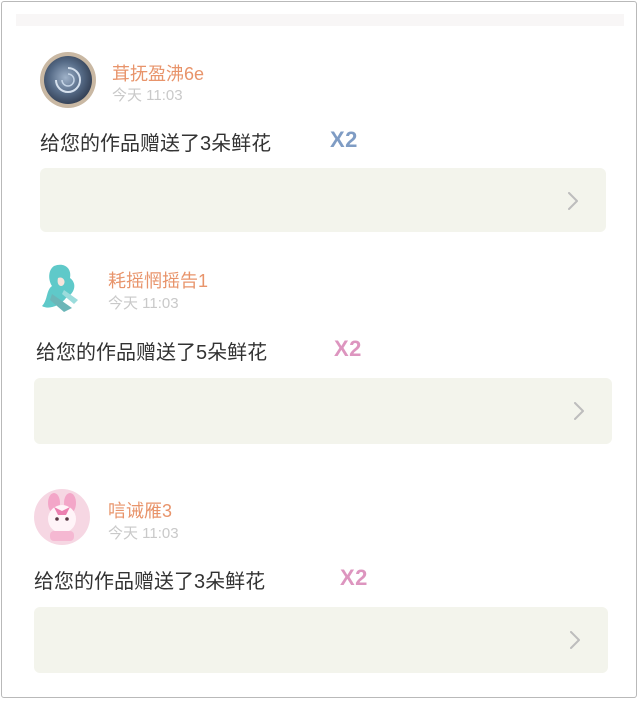  What do you see at coordinates (158, 280) in the screenshot?
I see `username: 耗摇惘摇告1` at bounding box center [158, 280].